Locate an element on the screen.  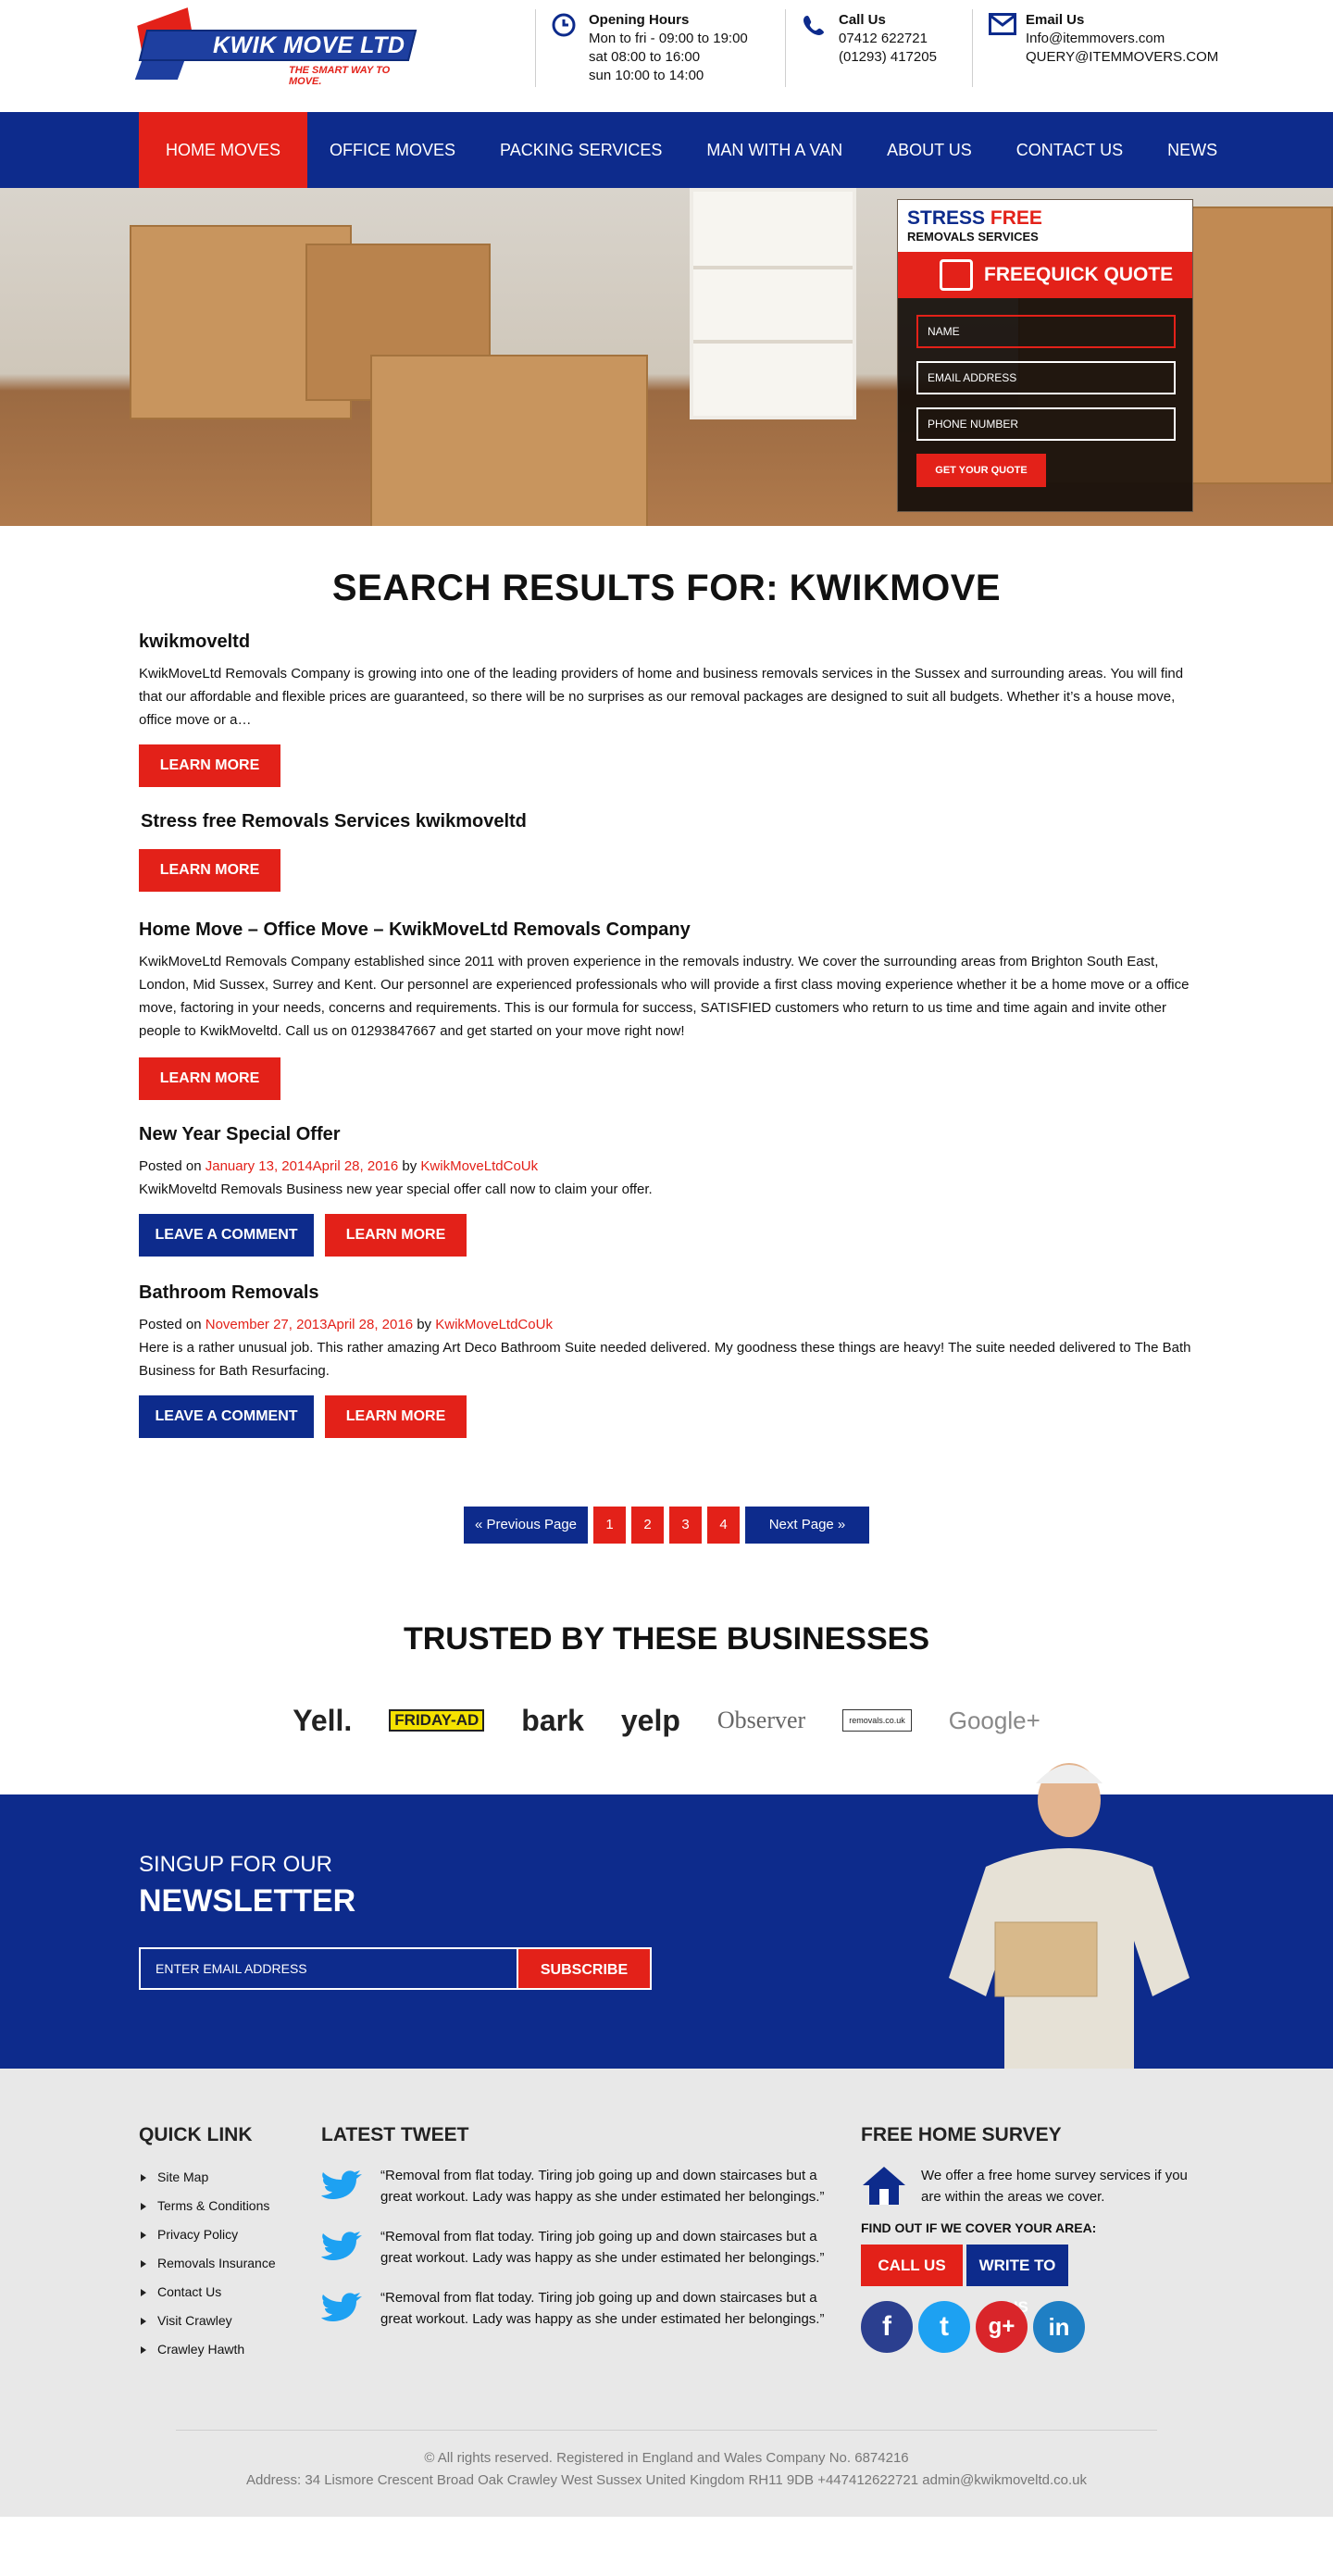
nav-item-man-with-a-van: MAN WITH A VAN is located at coordinates (775, 150).